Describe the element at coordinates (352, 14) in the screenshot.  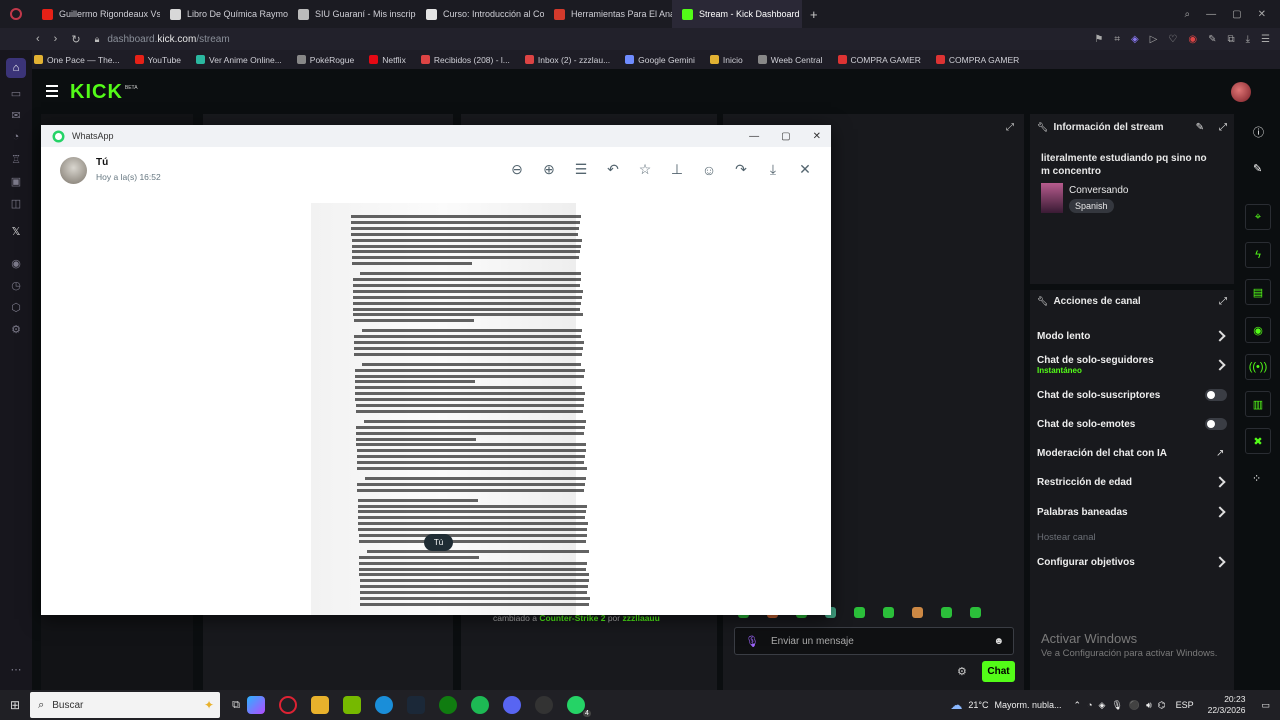
I see `browser-tab: SIU Guaraní - Mis inscripc` at that location.